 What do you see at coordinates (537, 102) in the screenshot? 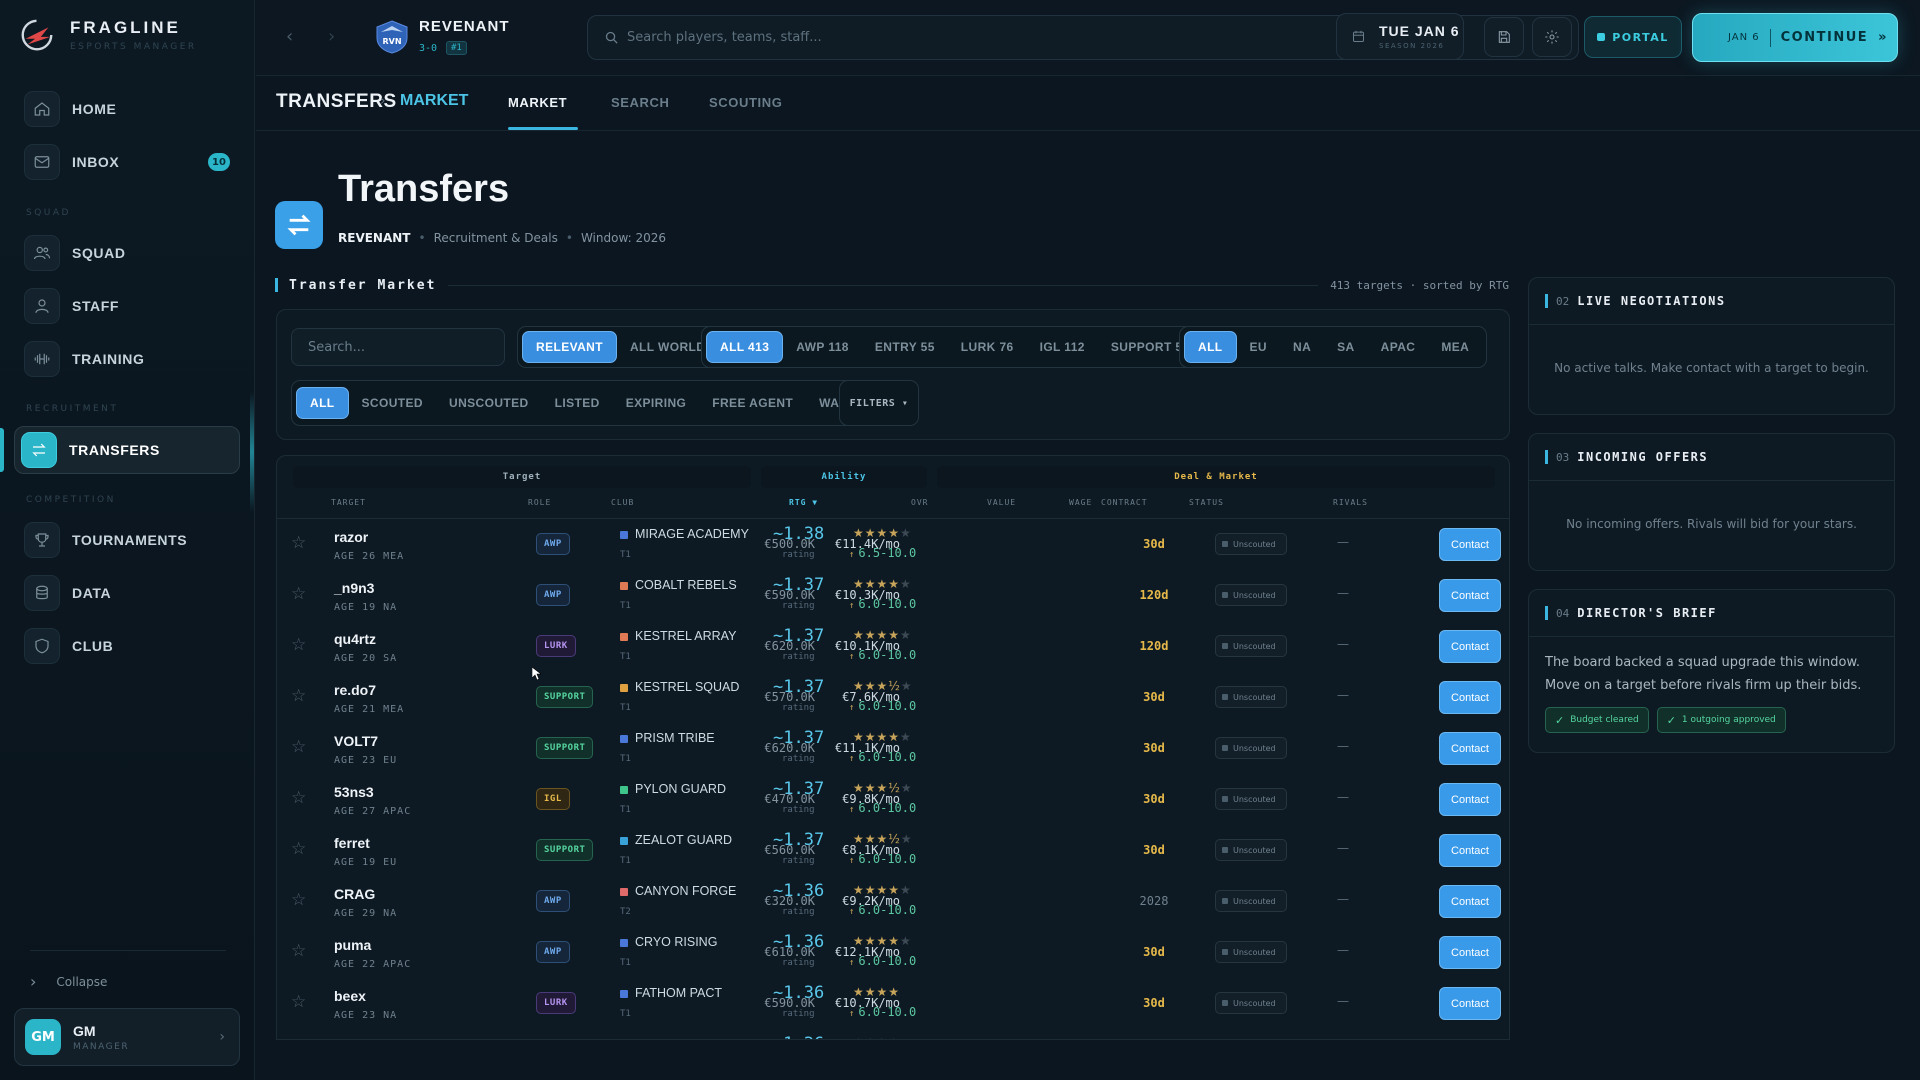
I see `tab-market: MARKET` at bounding box center [537, 102].